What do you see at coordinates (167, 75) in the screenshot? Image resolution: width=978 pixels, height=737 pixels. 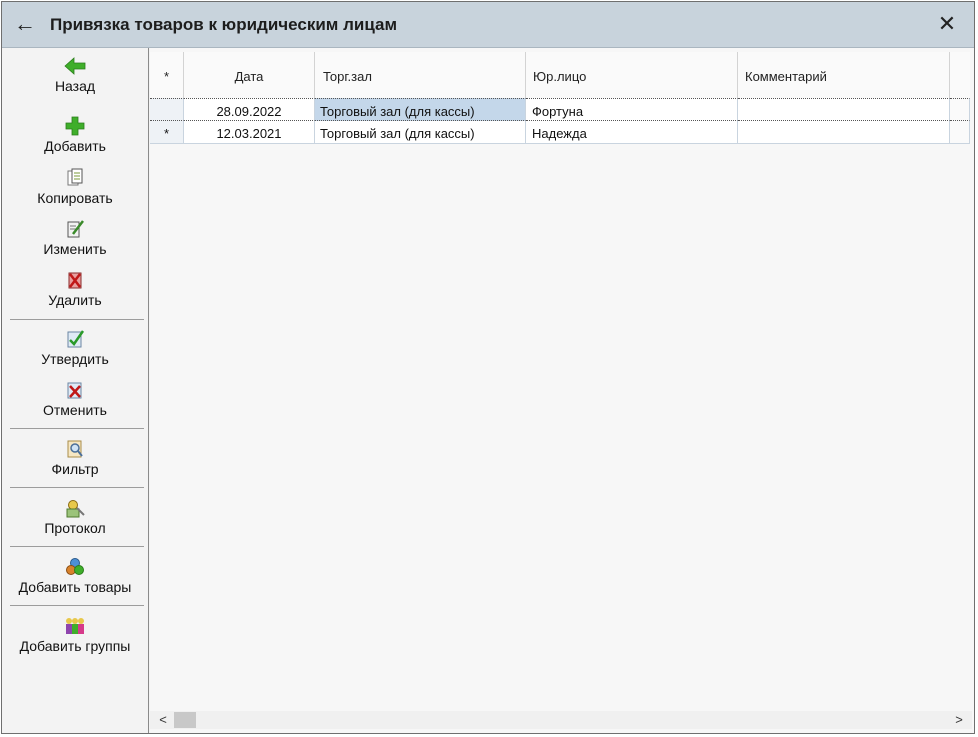 I see `col-marker-header: *` at bounding box center [167, 75].